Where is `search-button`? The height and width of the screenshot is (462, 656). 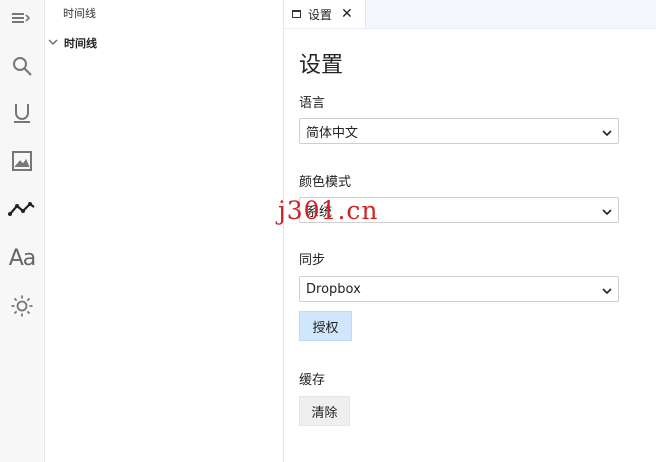
search-button is located at coordinates (22, 66).